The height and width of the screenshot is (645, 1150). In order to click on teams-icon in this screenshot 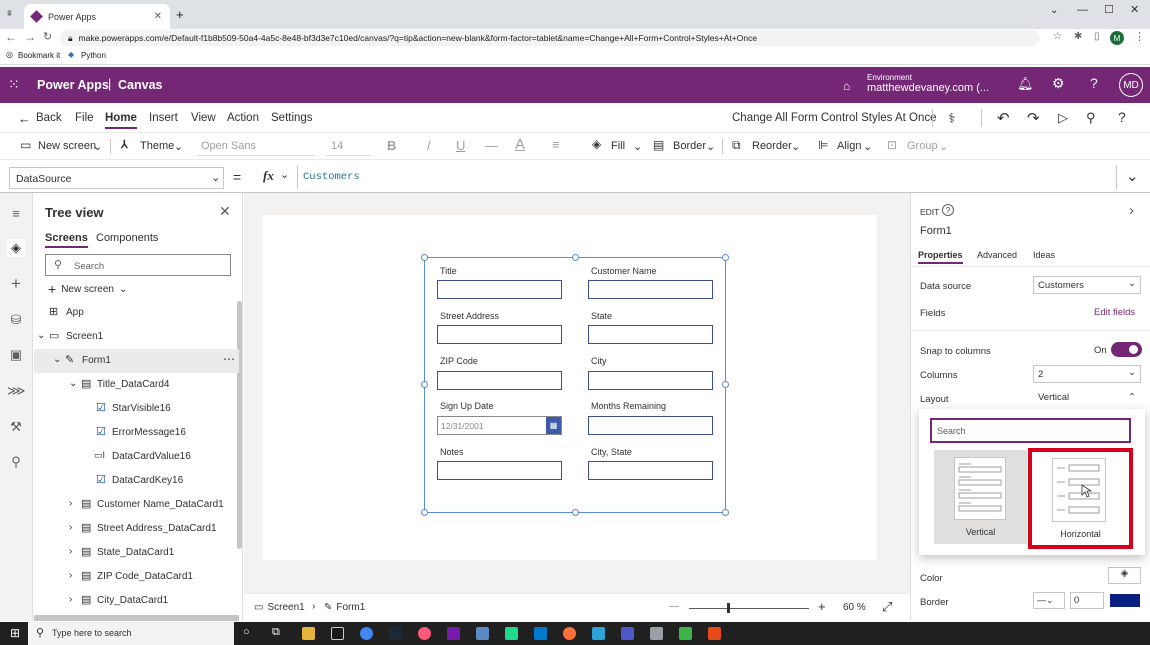, I will do `click(627, 633)`.